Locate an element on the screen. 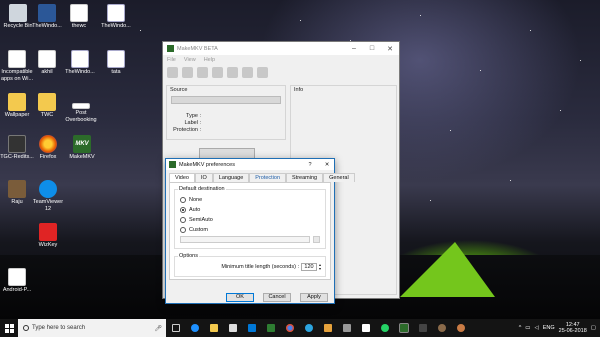 Image resolution: width=600 pixels, height=337 pixels. desktop-icon-wizkey: WizKey is located at coordinates (48, 236).